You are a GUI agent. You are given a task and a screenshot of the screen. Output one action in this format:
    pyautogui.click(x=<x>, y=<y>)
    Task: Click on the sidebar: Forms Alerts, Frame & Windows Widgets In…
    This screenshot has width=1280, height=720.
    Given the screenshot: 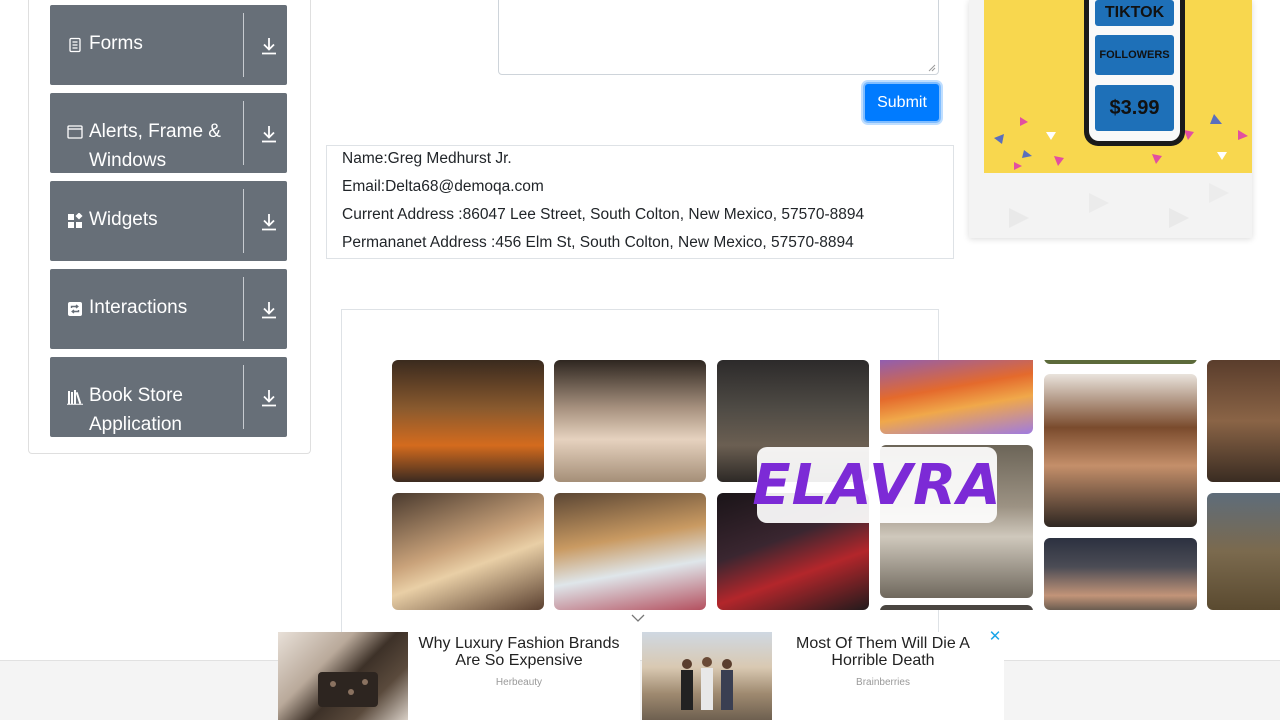 What is the action you would take?
    pyautogui.click(x=169, y=227)
    